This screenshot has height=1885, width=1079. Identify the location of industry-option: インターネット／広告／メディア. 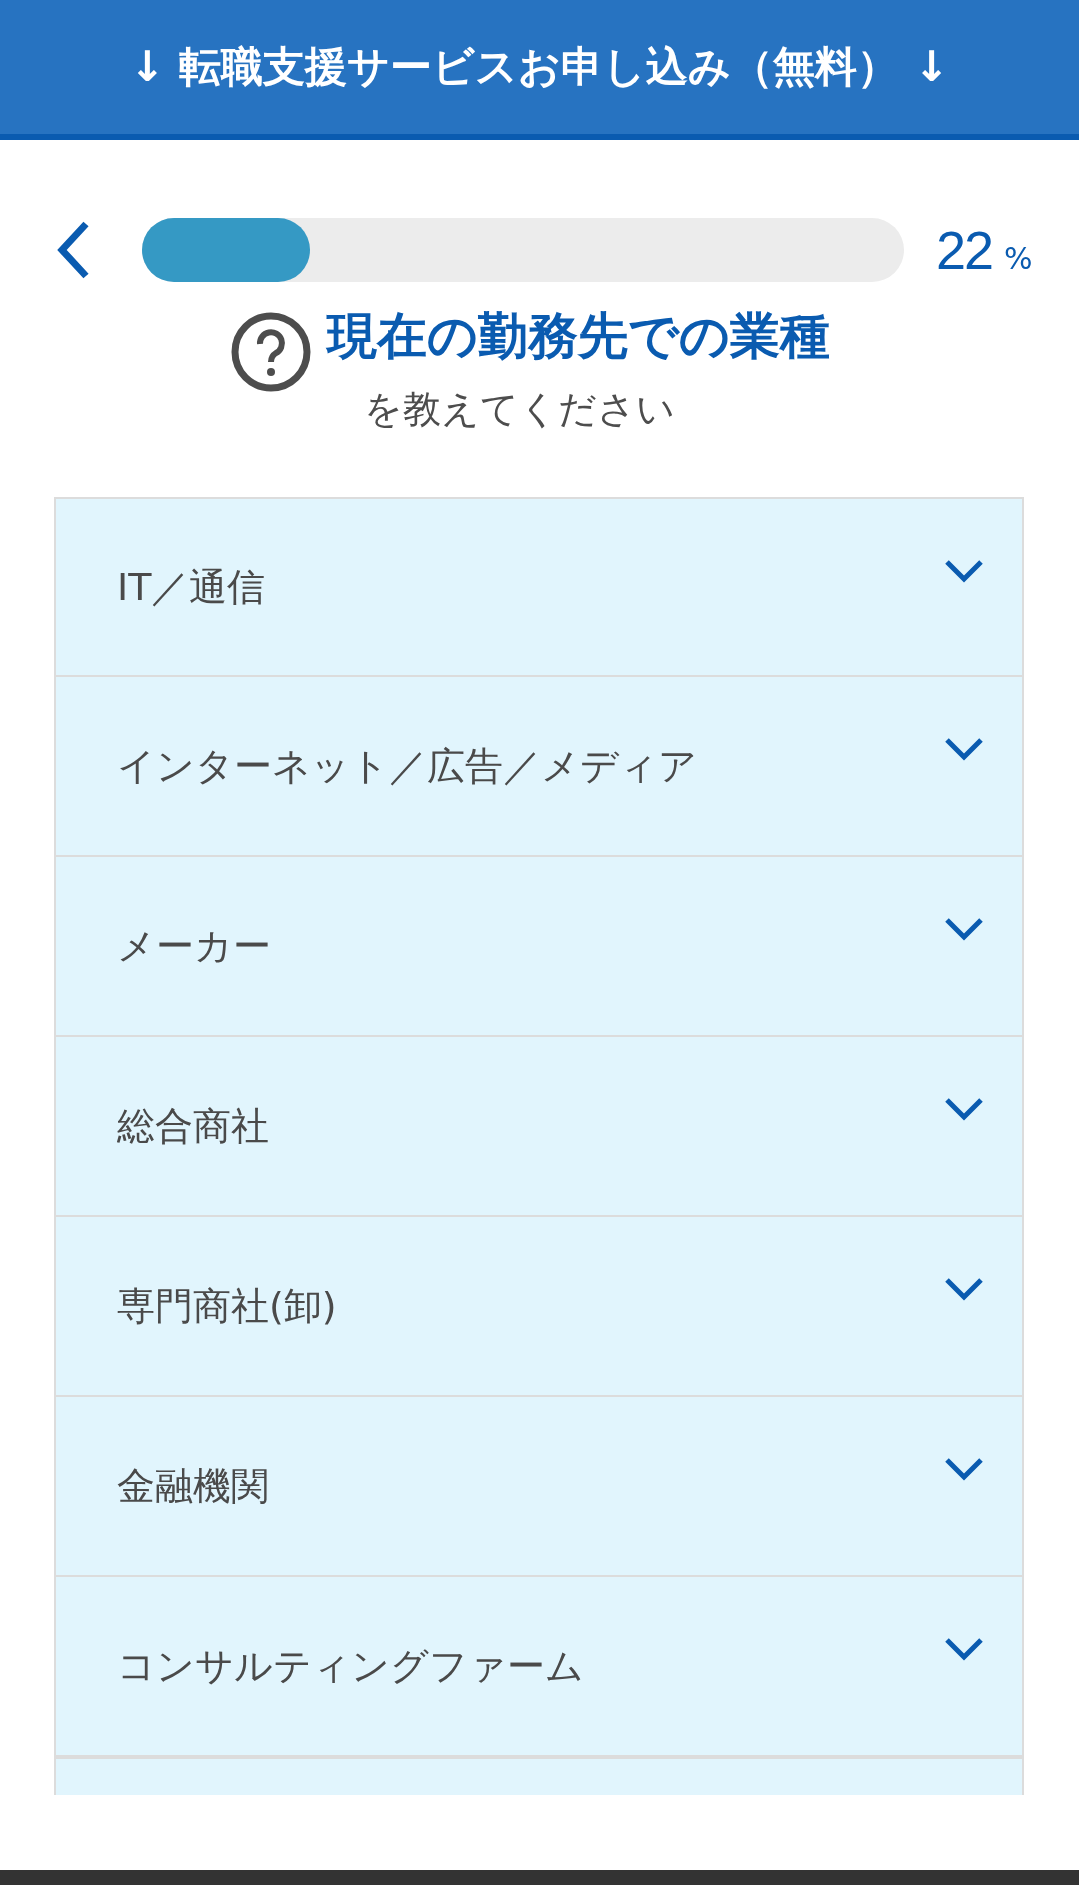
(539, 767).